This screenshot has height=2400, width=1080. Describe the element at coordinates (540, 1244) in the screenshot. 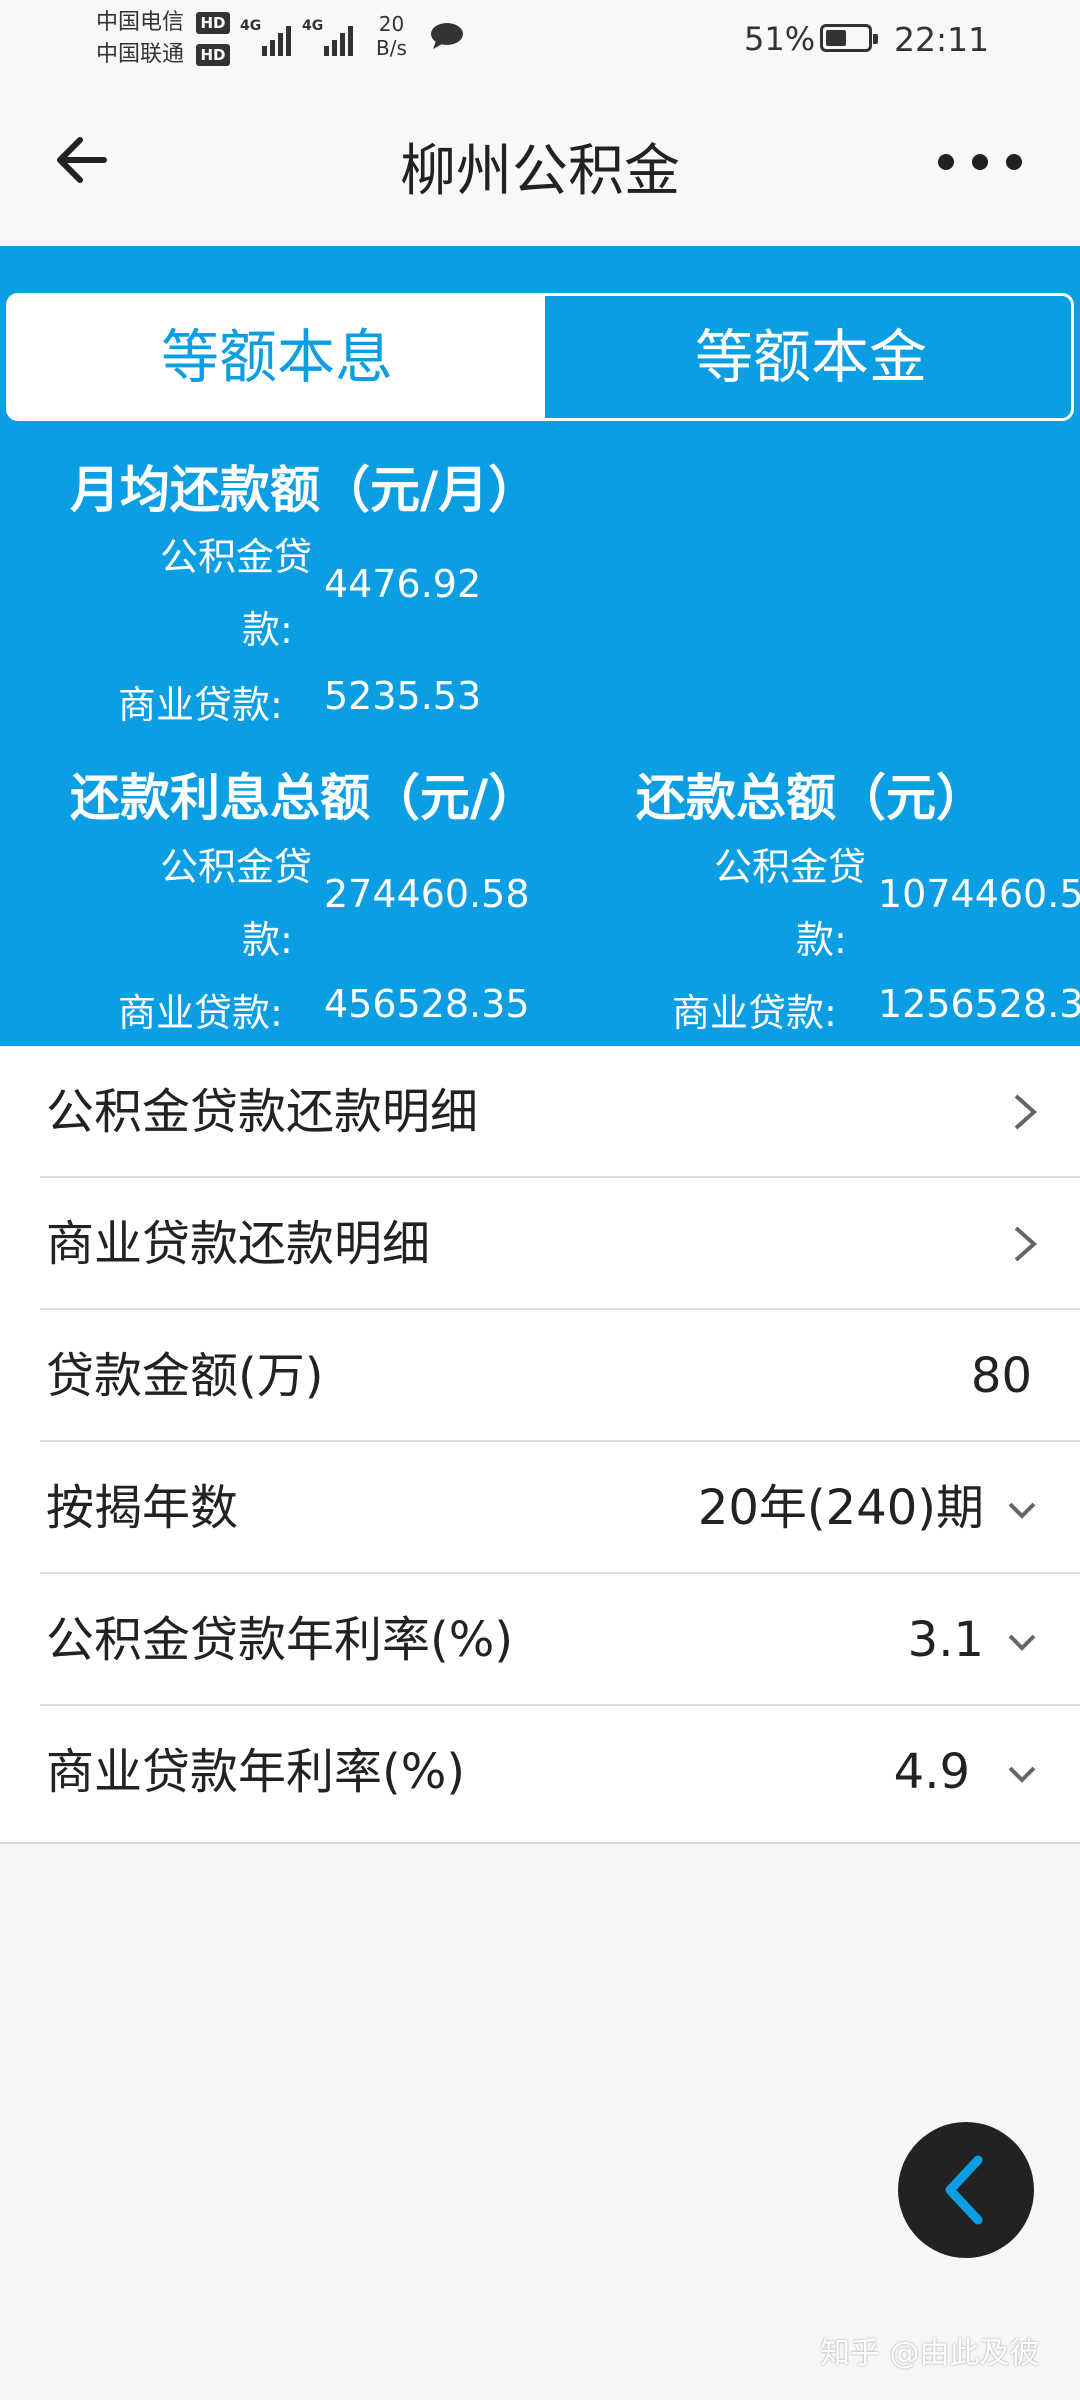

I see `list-item-biz-detail: 商业贷款还款明细` at that location.